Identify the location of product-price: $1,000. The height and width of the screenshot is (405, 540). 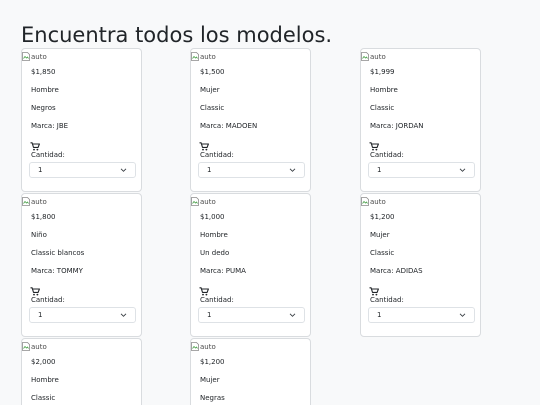
(212, 217).